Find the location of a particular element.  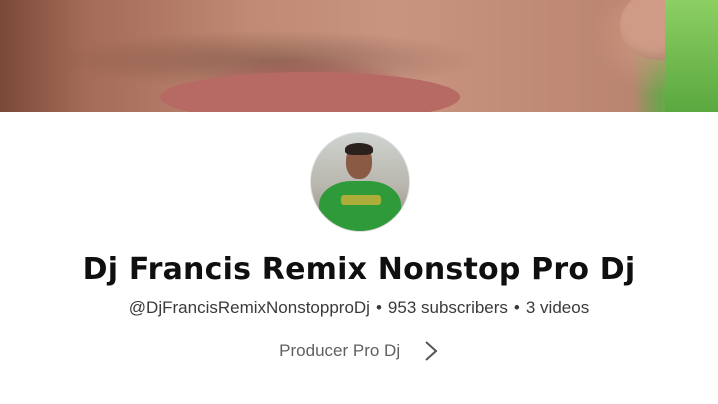

channel-description: Producer Pro Dj is located at coordinates (340, 350).